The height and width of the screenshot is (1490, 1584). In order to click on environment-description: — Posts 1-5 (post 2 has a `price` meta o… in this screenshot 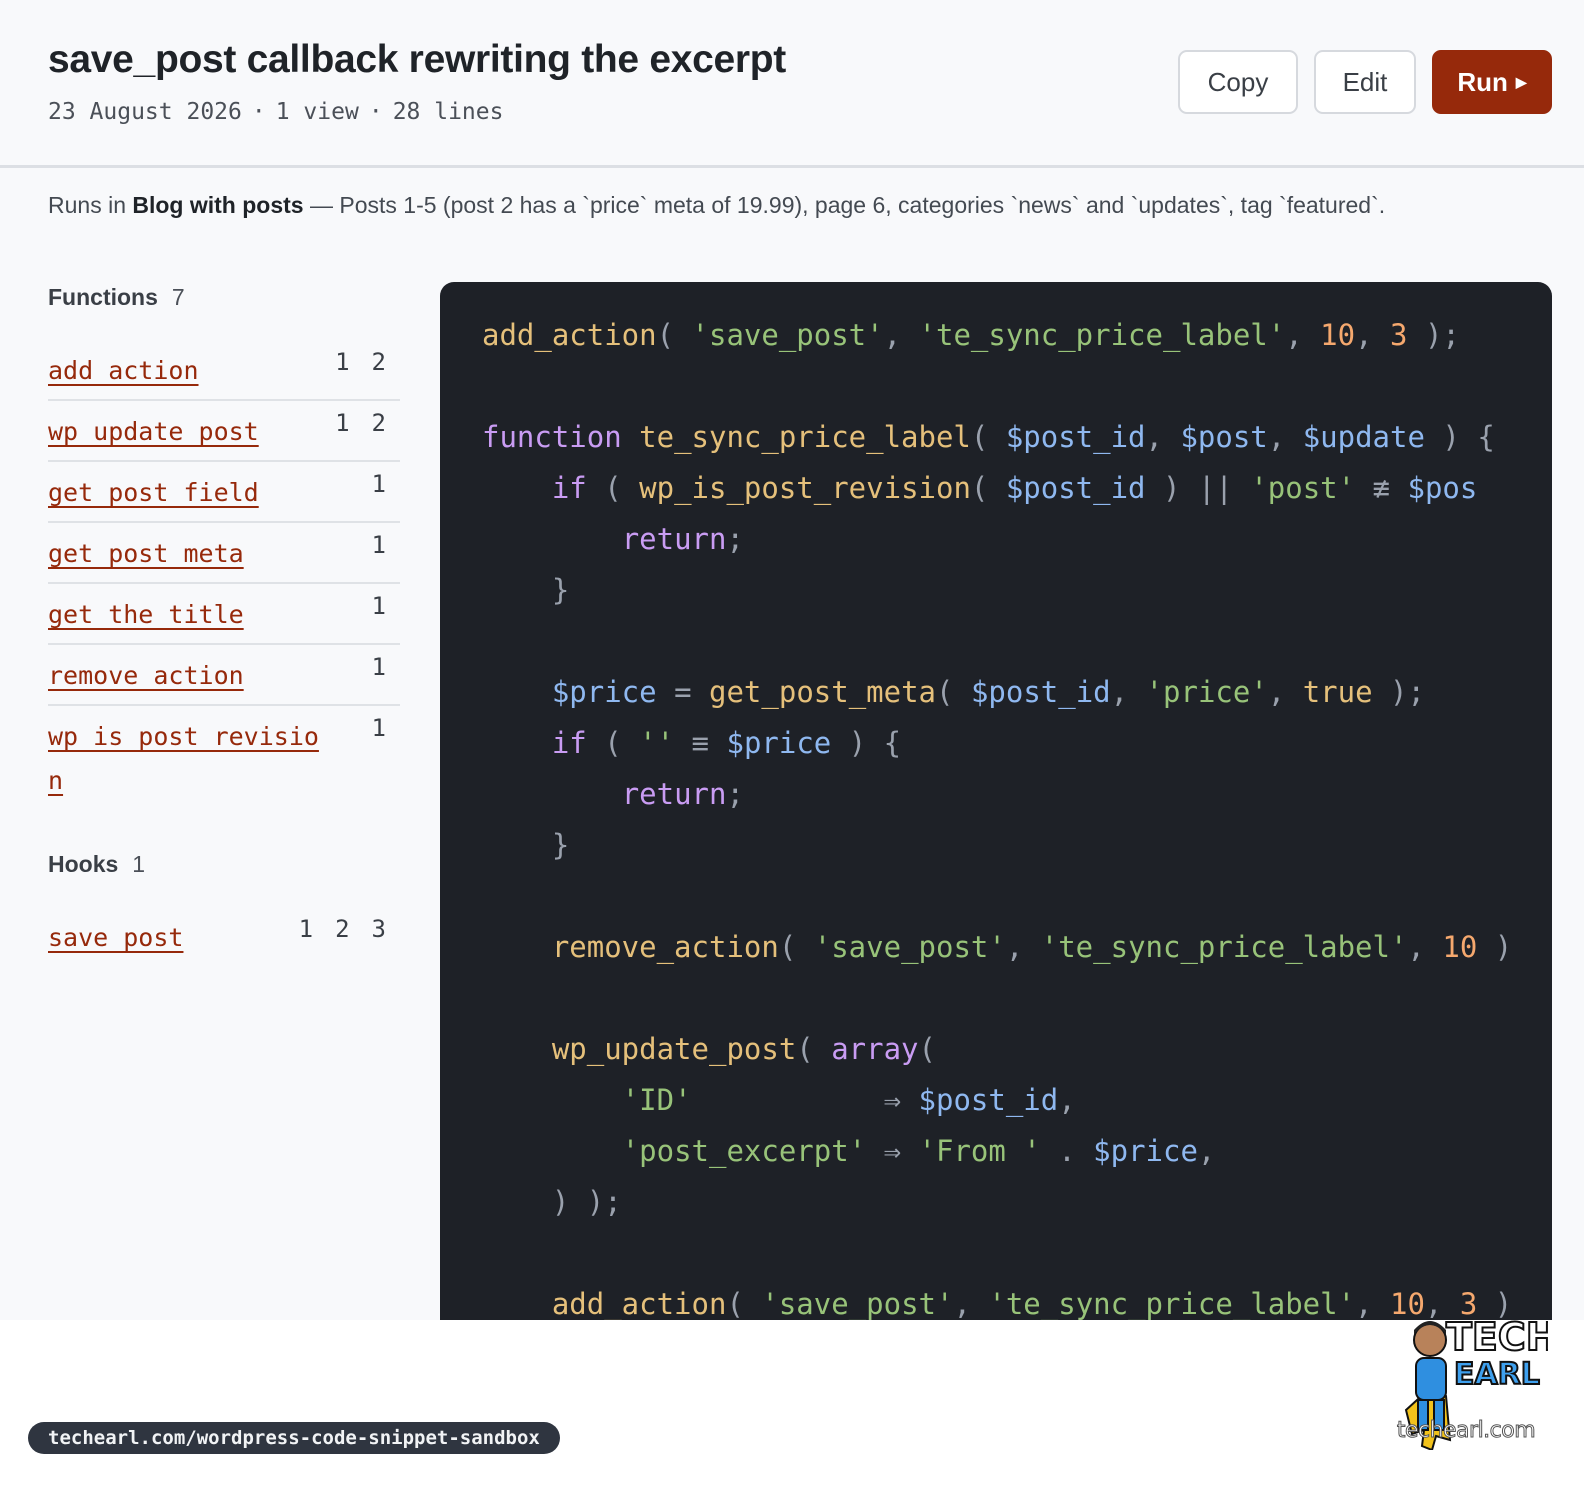, I will do `click(847, 205)`.